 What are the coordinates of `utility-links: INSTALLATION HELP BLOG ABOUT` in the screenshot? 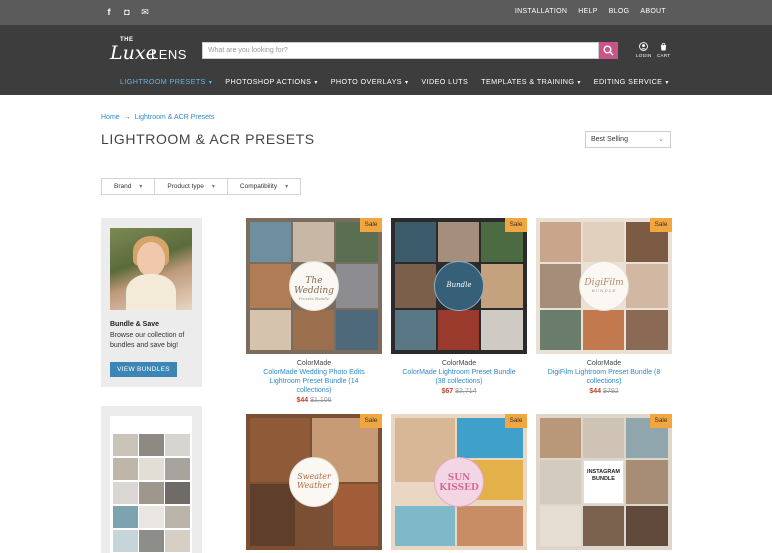 It's located at (590, 11).